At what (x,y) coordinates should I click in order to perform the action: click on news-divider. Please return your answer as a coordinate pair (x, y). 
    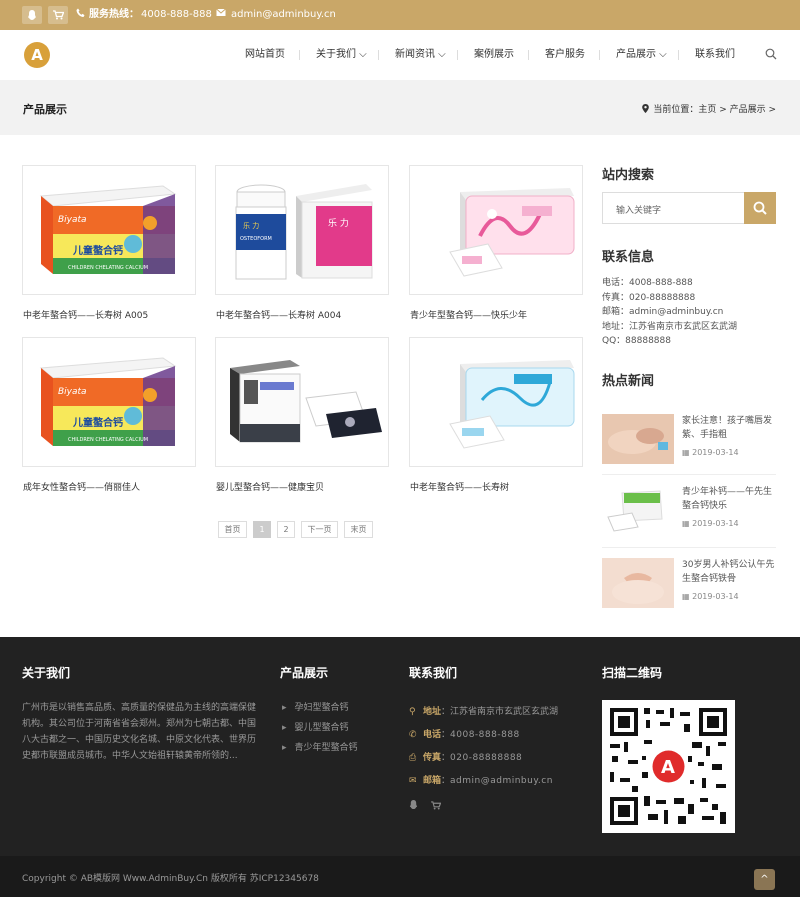
    Looking at the image, I should click on (689, 547).